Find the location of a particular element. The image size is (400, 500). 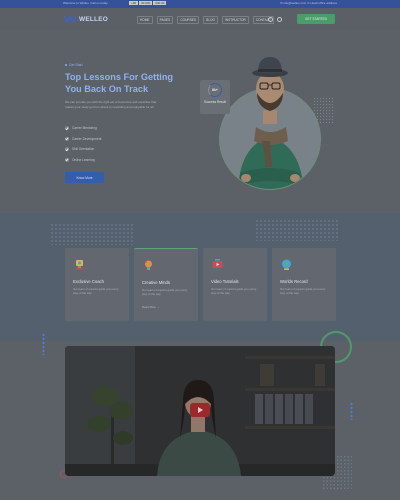

search-icon is located at coordinates (270, 19).